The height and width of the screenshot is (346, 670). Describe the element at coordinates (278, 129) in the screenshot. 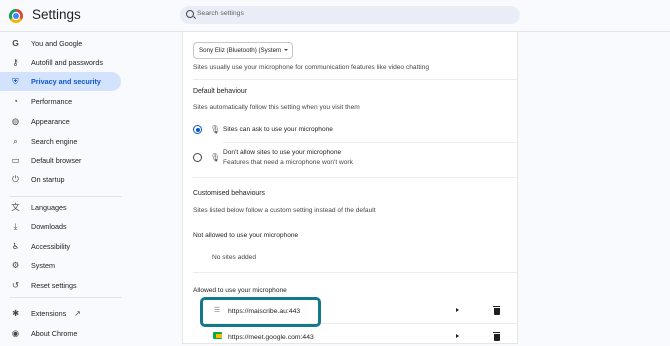

I see `option-allow-ask-label: Sites can ask to use your microphone` at that location.